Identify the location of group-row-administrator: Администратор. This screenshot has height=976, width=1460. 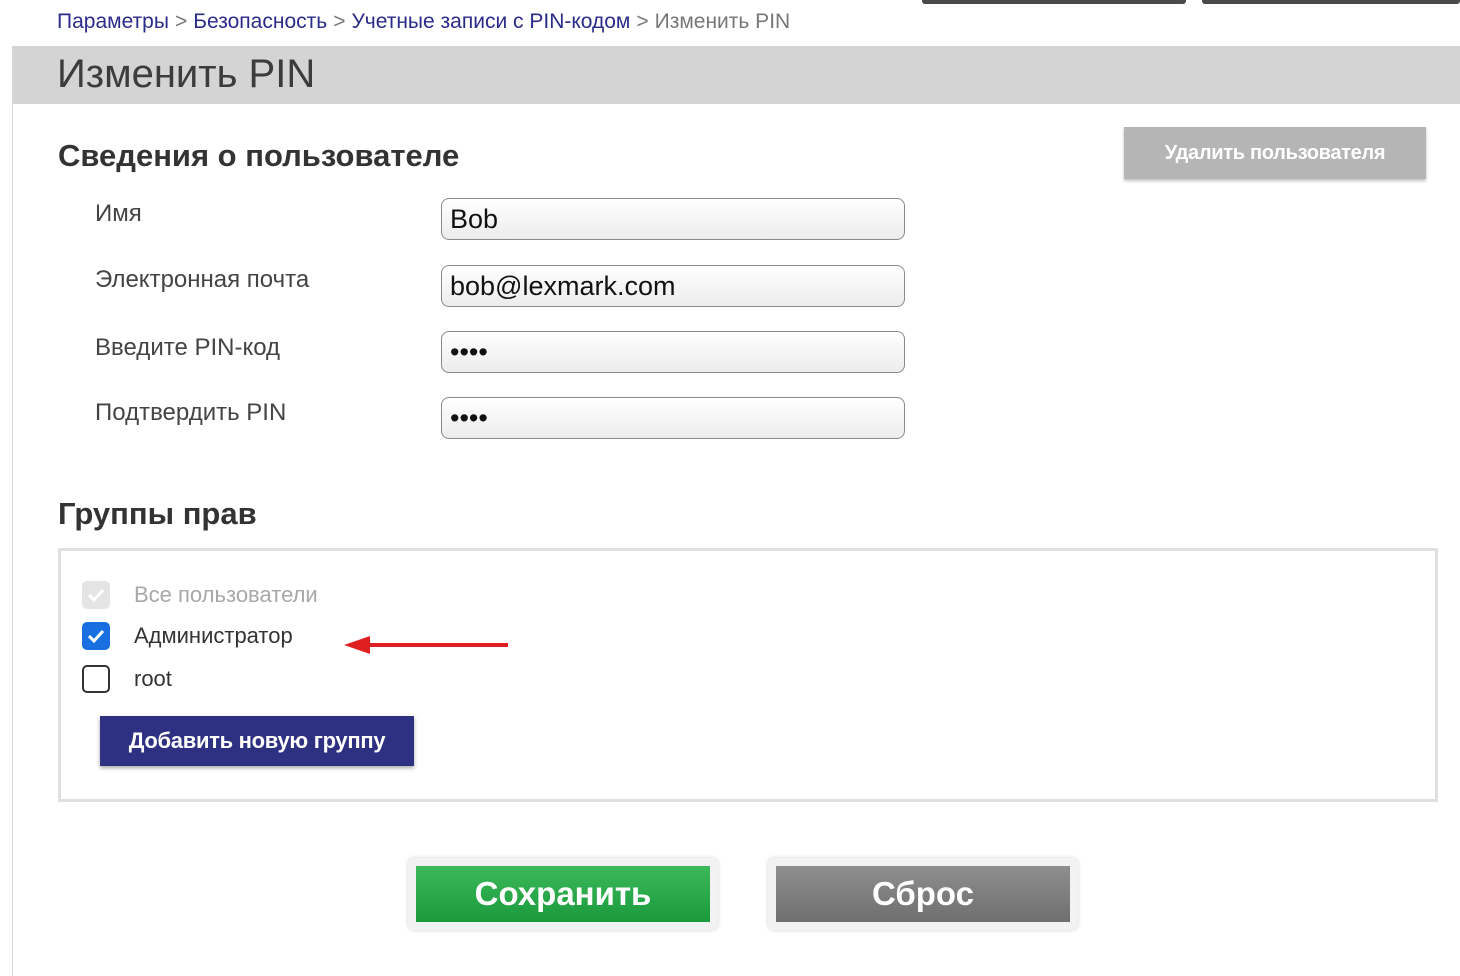
(187, 636).